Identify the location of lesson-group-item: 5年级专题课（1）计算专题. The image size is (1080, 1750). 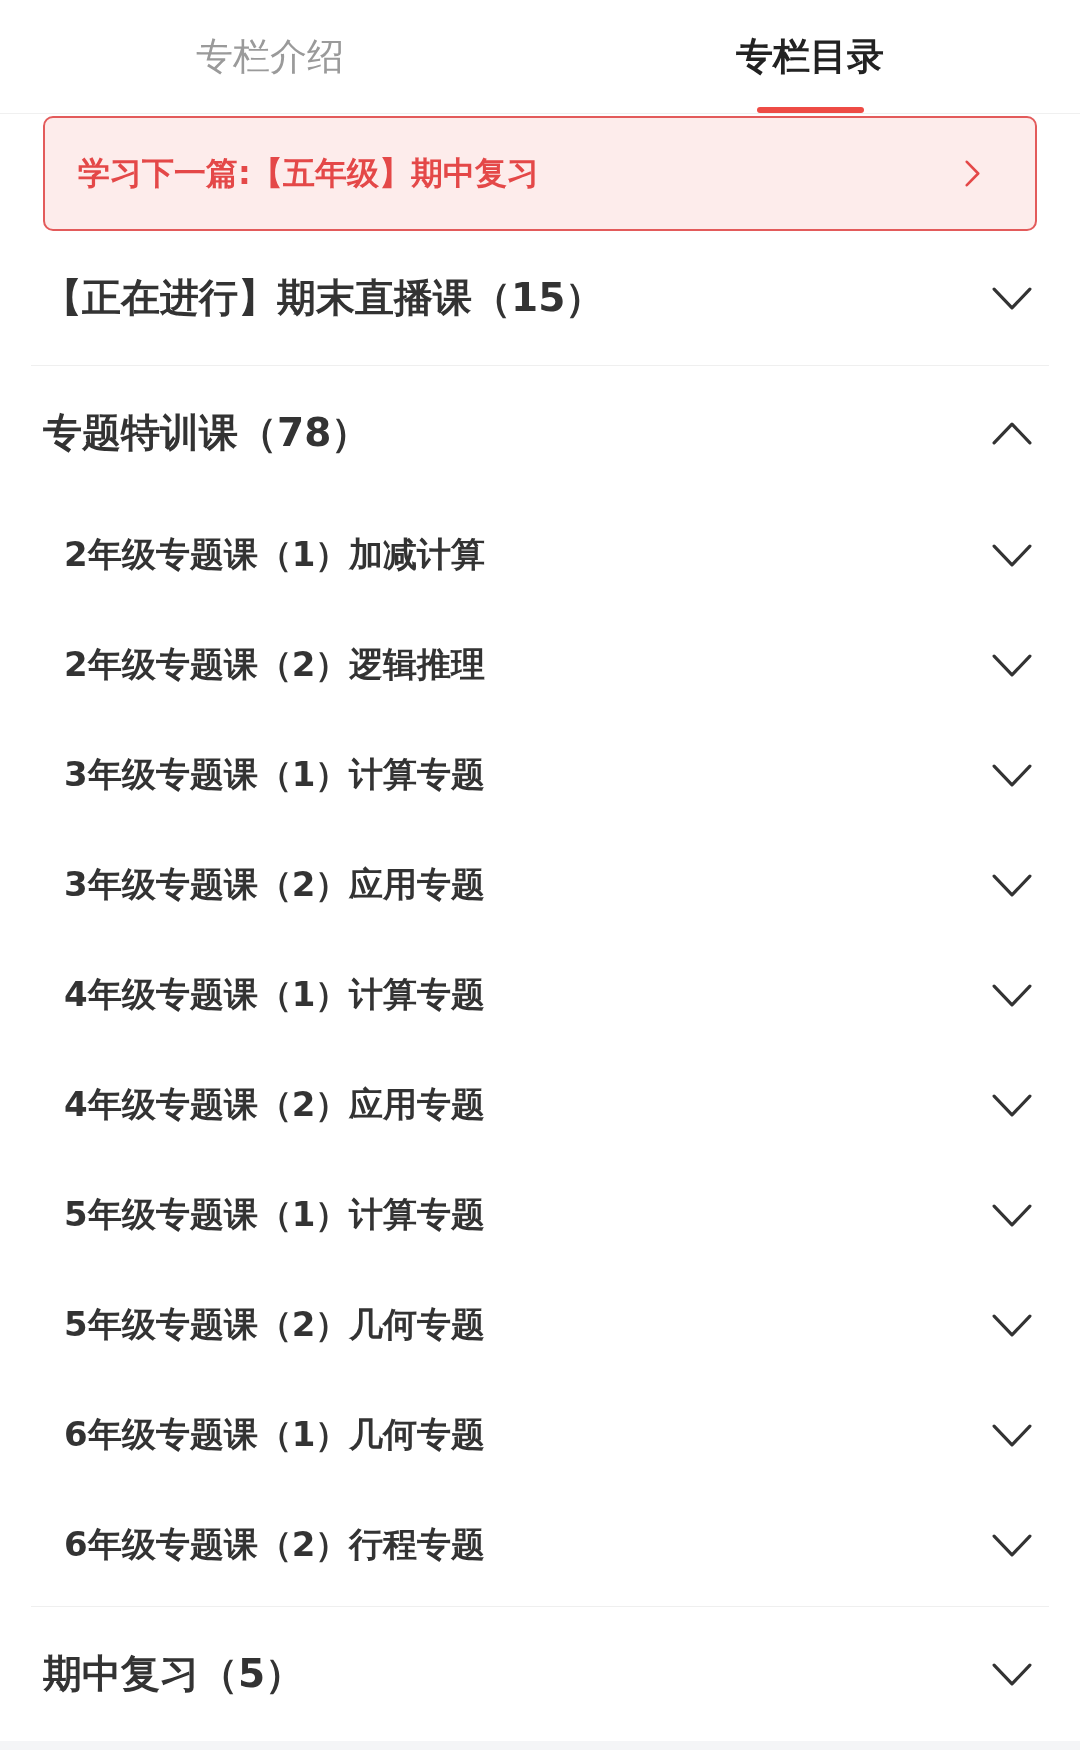
(540, 1215).